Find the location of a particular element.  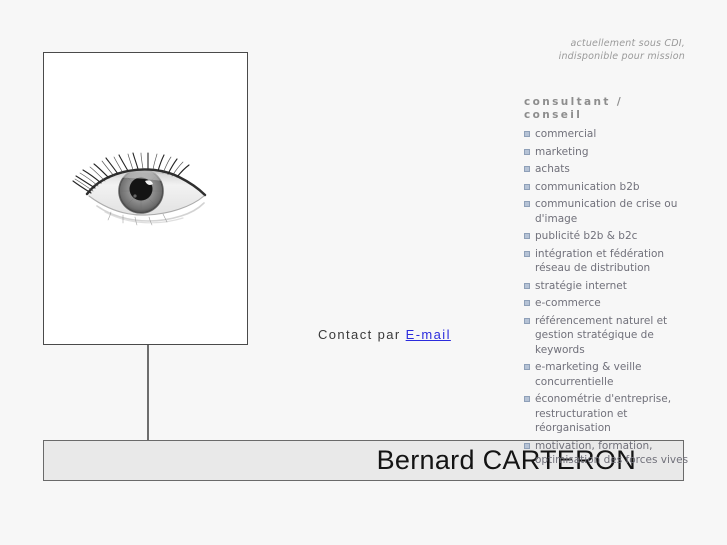

list-item: publicité b2b & b2c is located at coordinates (606, 236).